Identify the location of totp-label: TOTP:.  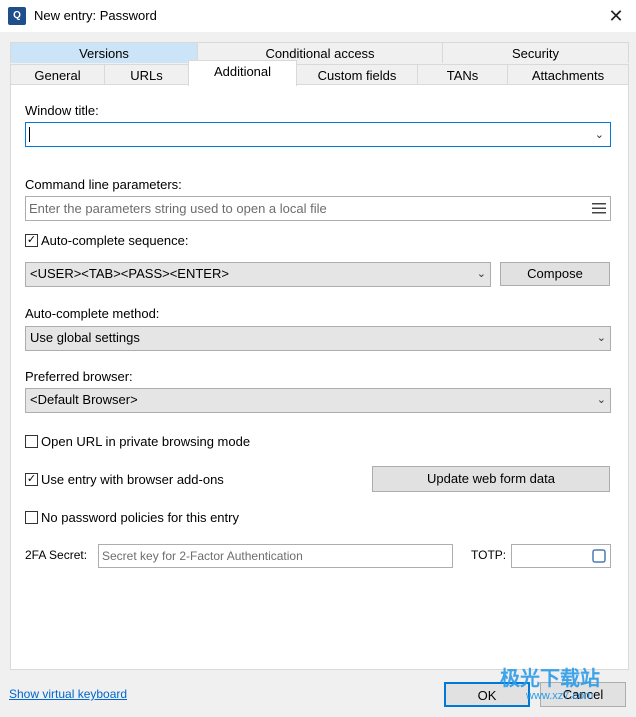
(489, 555).